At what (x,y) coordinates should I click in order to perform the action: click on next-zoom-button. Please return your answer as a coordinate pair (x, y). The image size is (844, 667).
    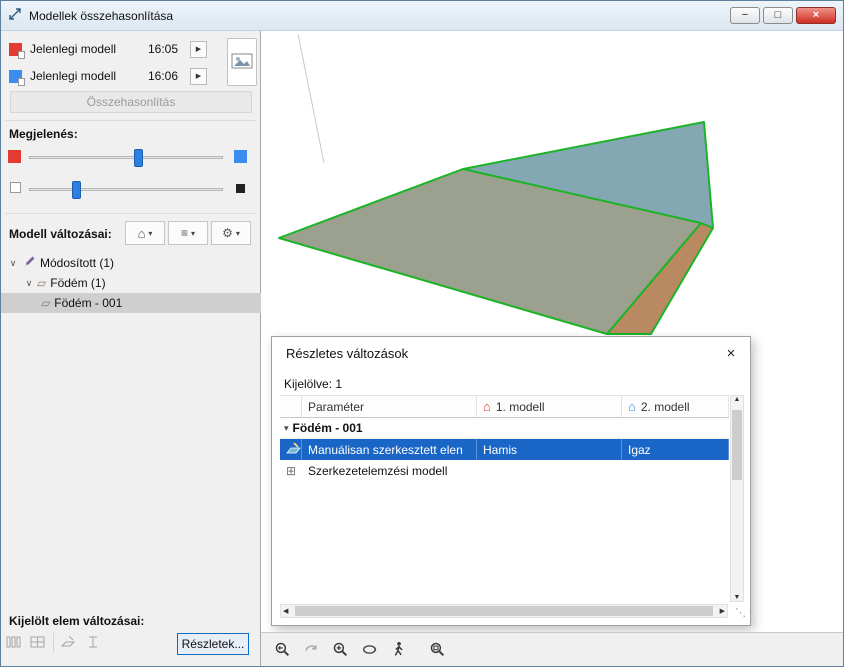
    Looking at the image, I should click on (311, 650).